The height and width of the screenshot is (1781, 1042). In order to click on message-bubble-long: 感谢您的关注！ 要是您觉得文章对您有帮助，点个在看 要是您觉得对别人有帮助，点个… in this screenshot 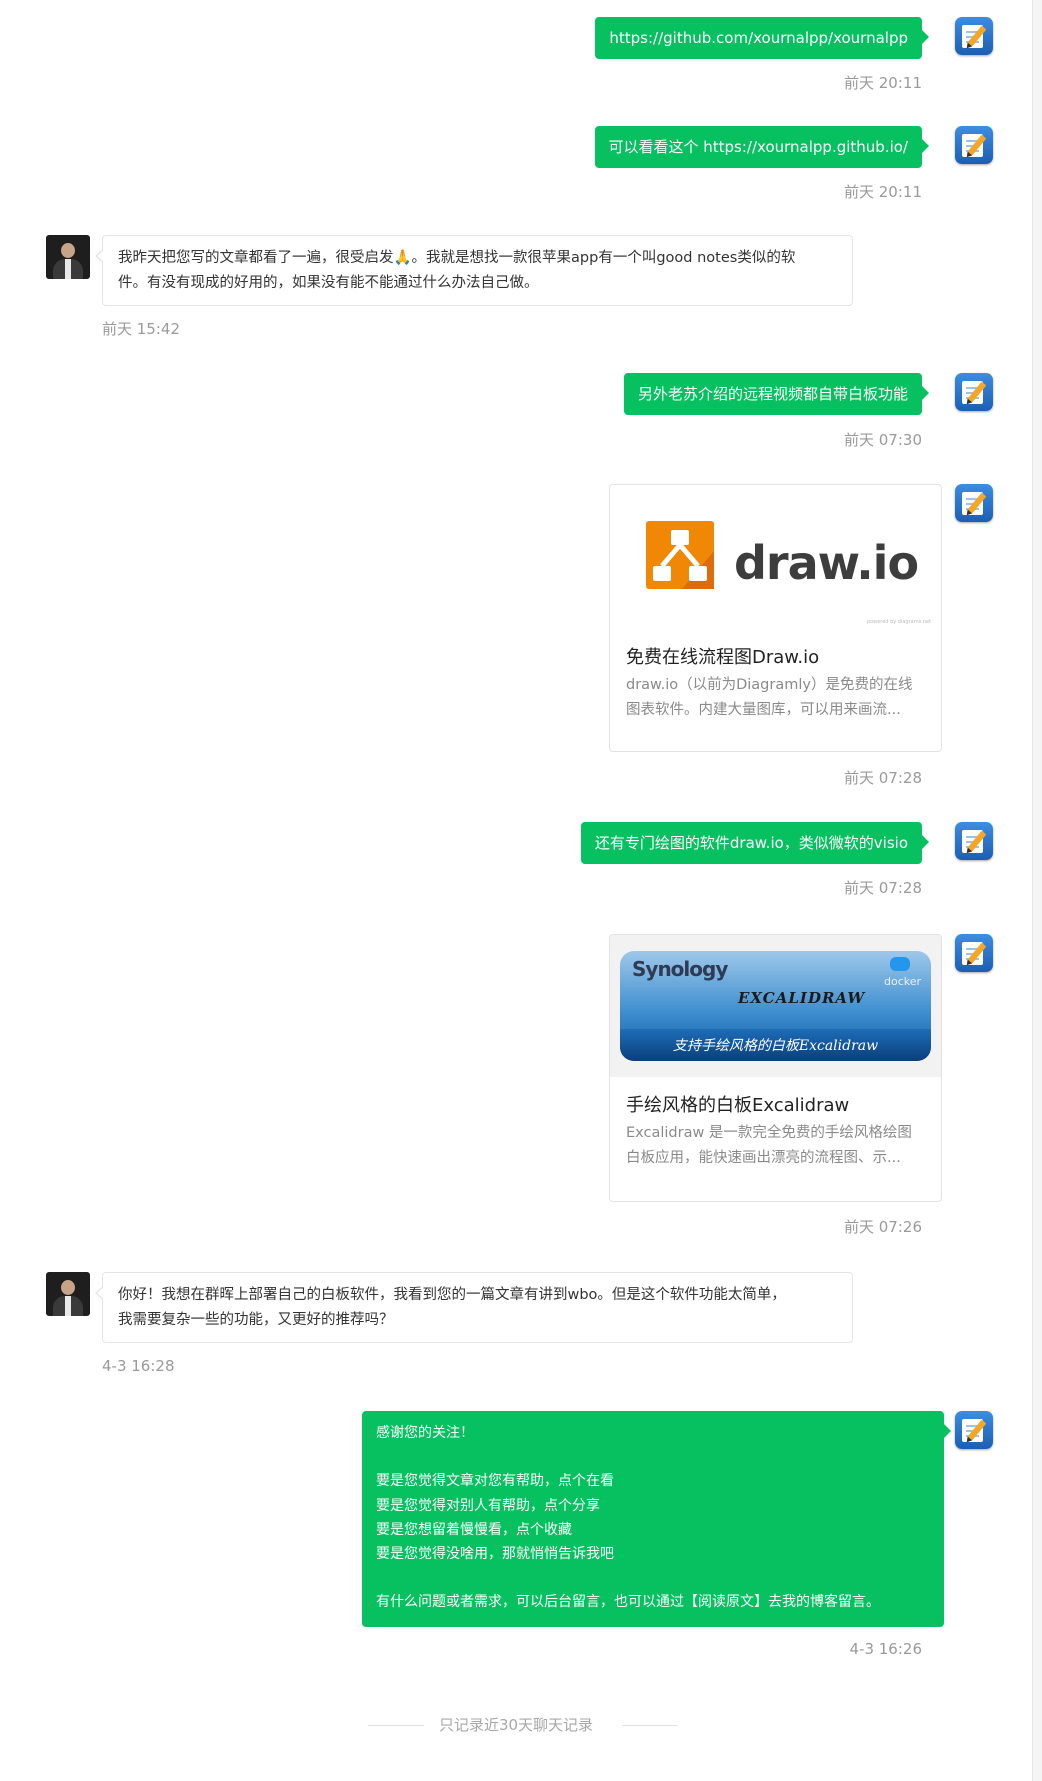, I will do `click(656, 1519)`.